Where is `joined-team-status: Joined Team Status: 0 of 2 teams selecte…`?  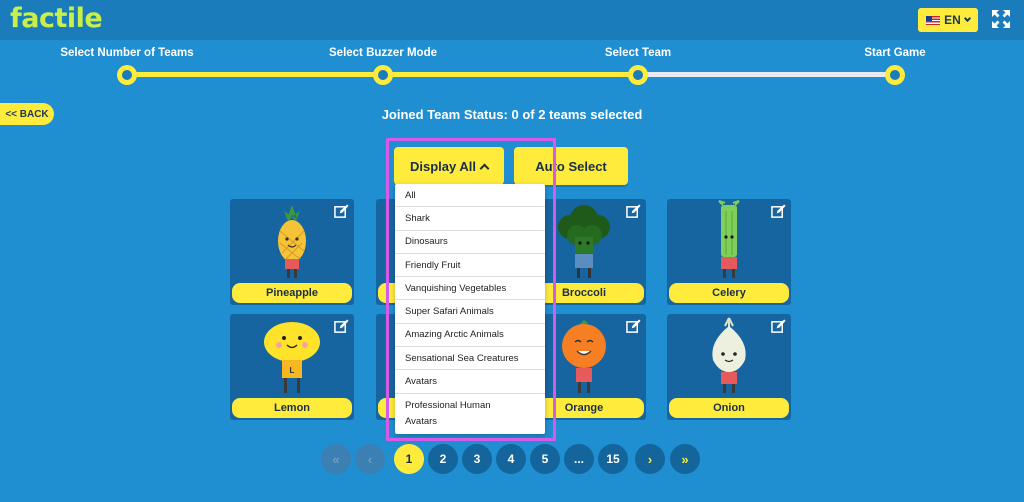 joined-team-status: Joined Team Status: 0 of 2 teams selecte… is located at coordinates (512, 114).